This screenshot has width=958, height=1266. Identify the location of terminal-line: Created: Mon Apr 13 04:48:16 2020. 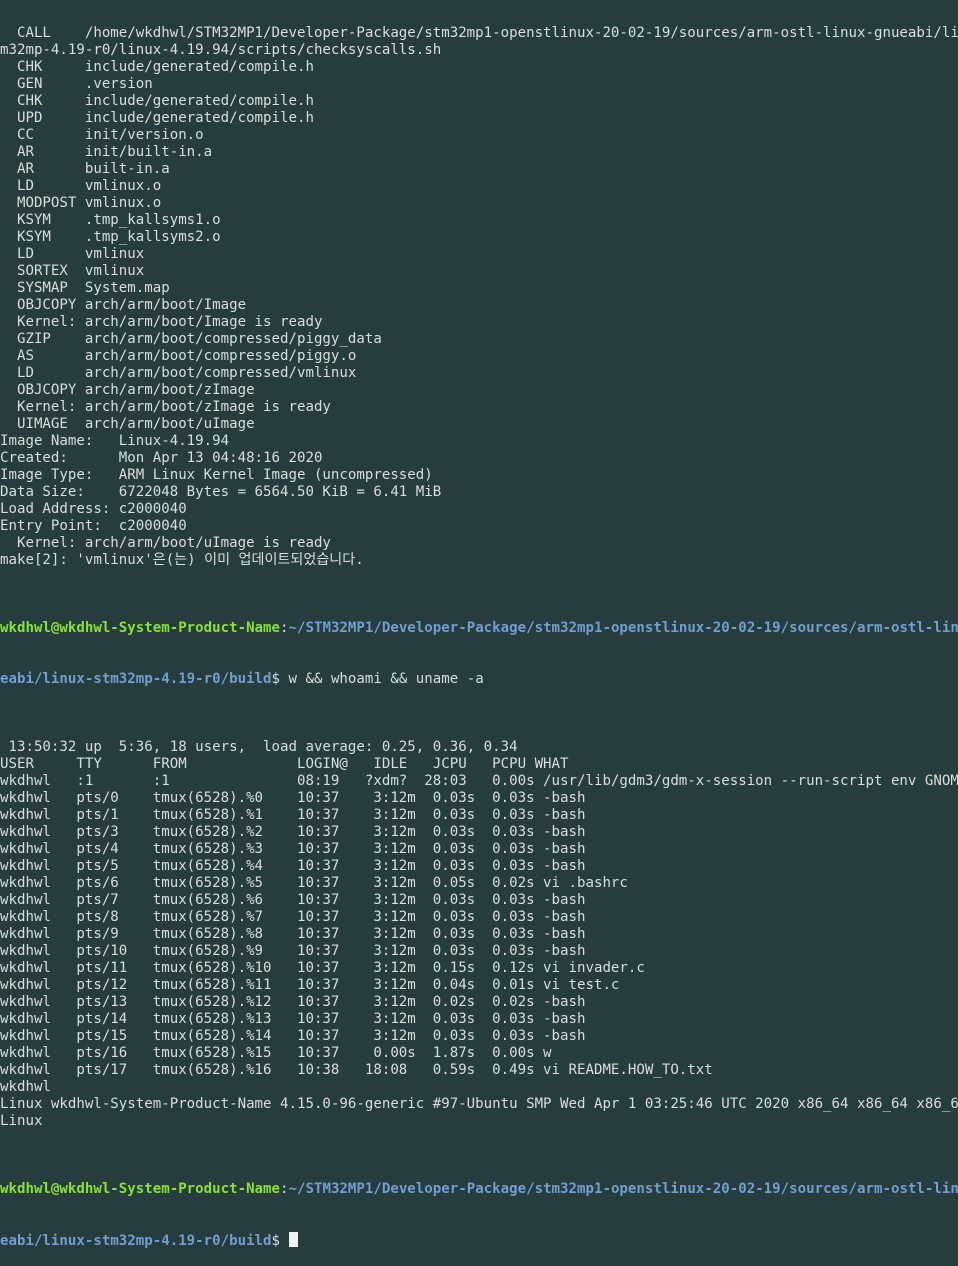
(161, 458).